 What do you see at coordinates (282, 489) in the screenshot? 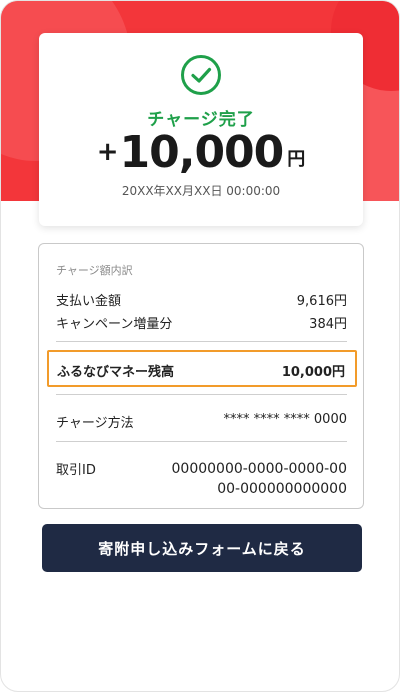
I see `transaction-id-line: 00-000000000000` at bounding box center [282, 489].